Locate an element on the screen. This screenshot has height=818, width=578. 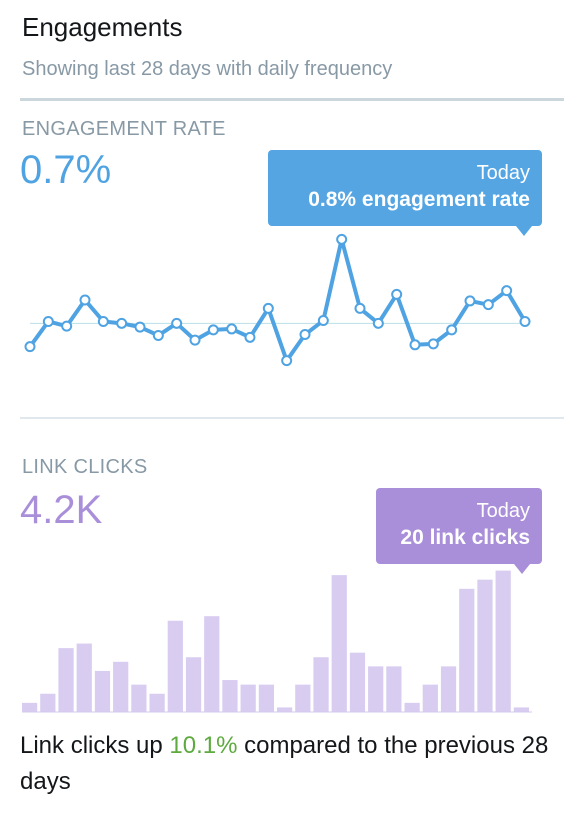
comparison-percent: 10.1% is located at coordinates (203, 745).